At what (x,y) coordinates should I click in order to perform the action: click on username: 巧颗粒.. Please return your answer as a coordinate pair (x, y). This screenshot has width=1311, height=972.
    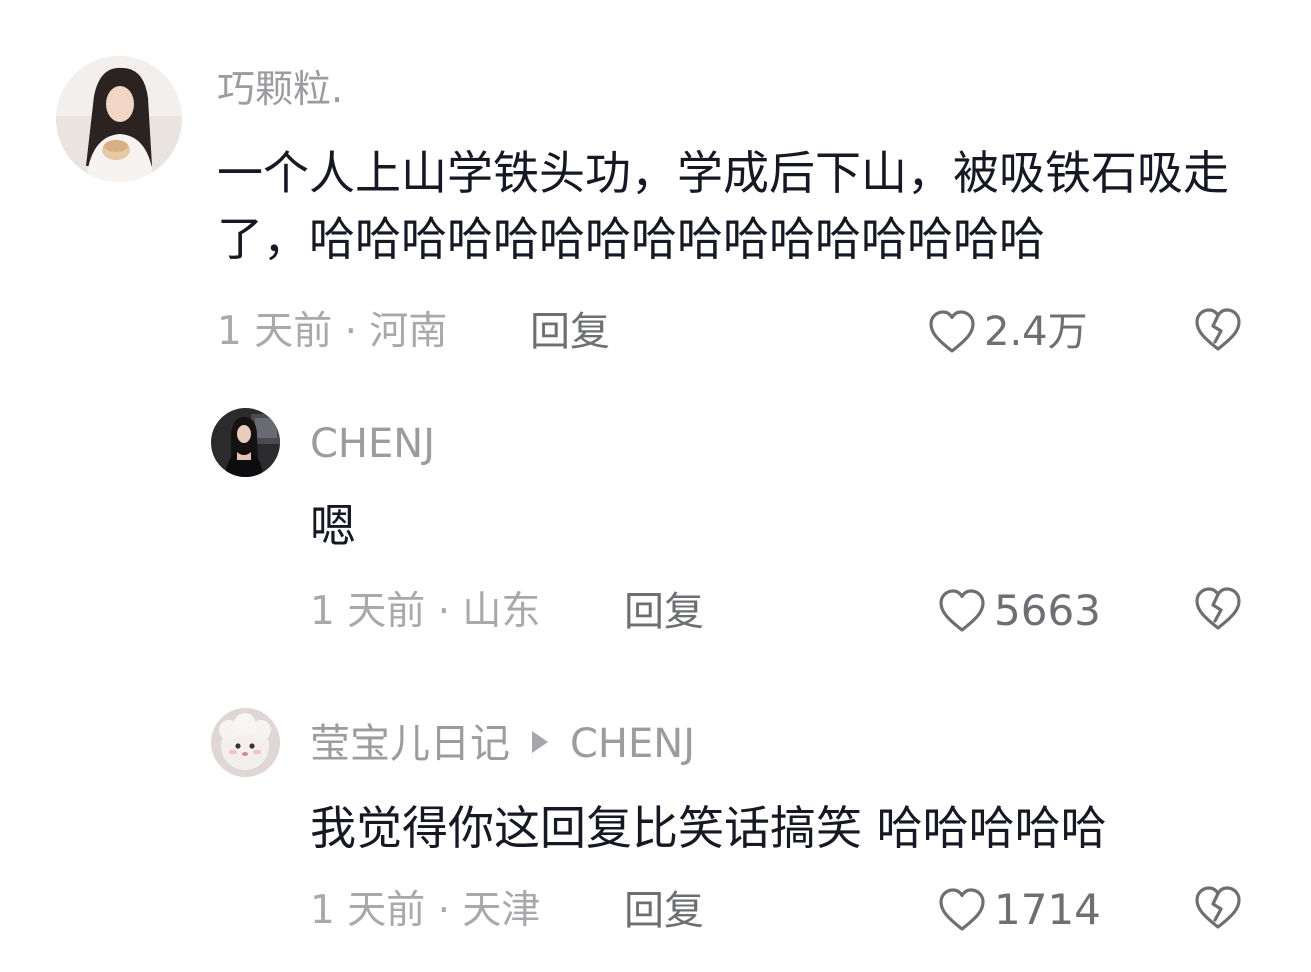
    Looking at the image, I should click on (280, 89).